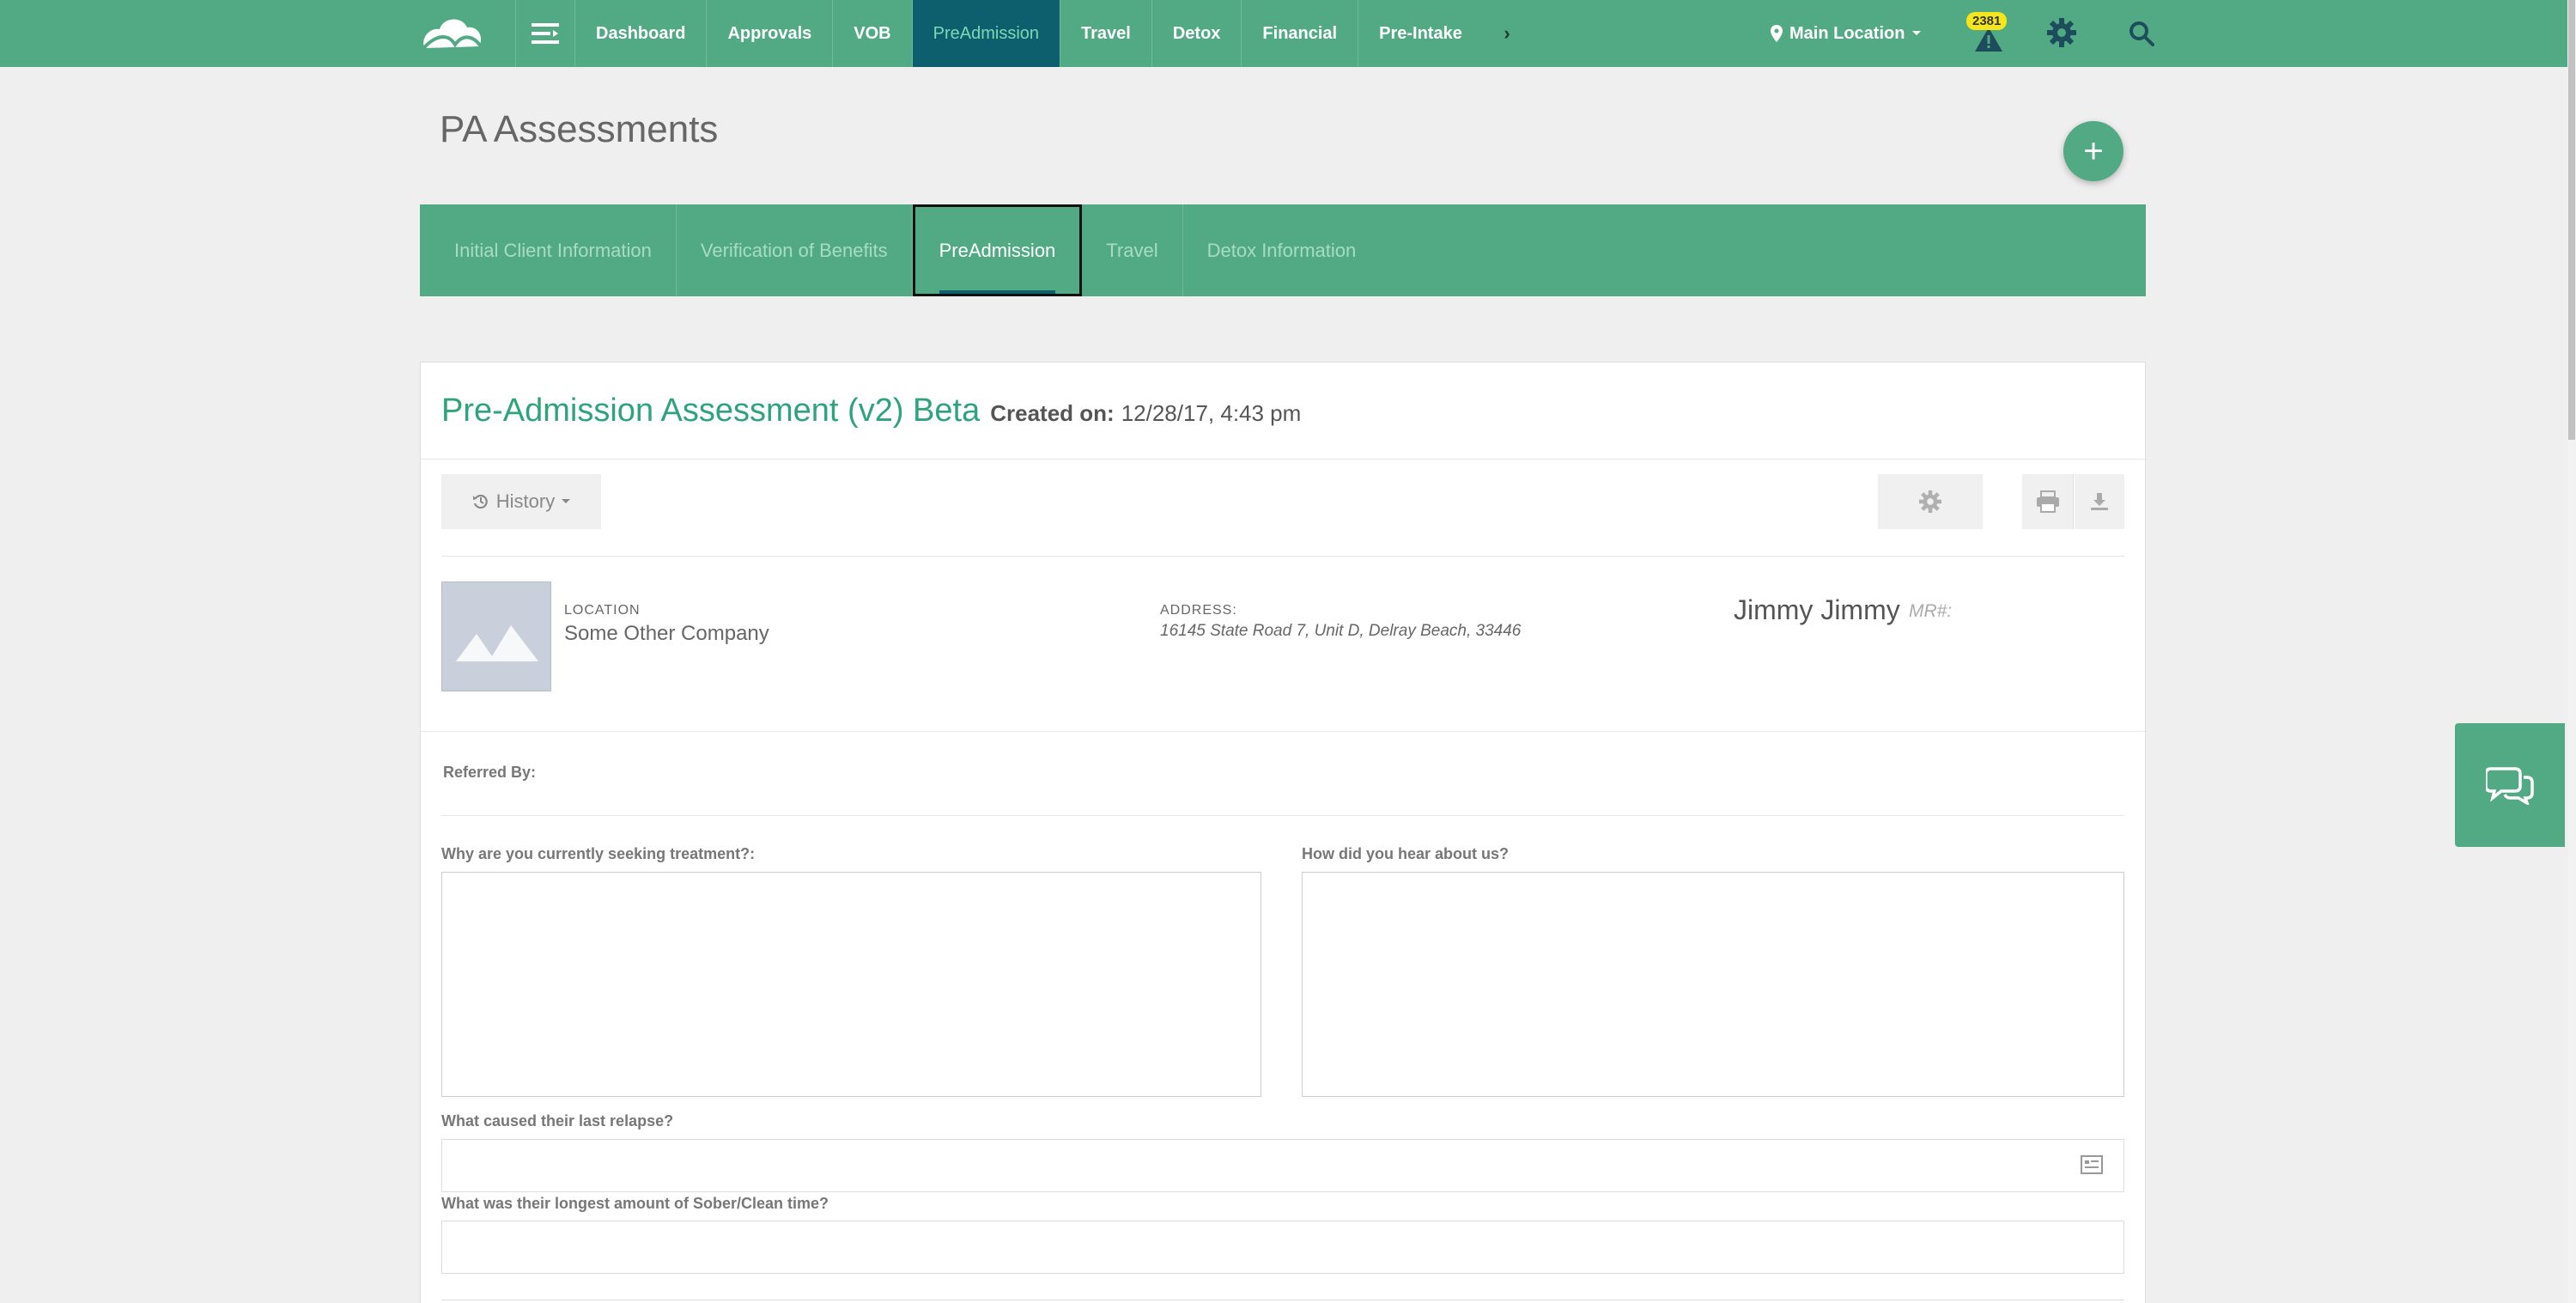 The width and height of the screenshot is (2576, 1303). Describe the element at coordinates (497, 643) in the screenshot. I see `image-placeholder-icon` at that location.